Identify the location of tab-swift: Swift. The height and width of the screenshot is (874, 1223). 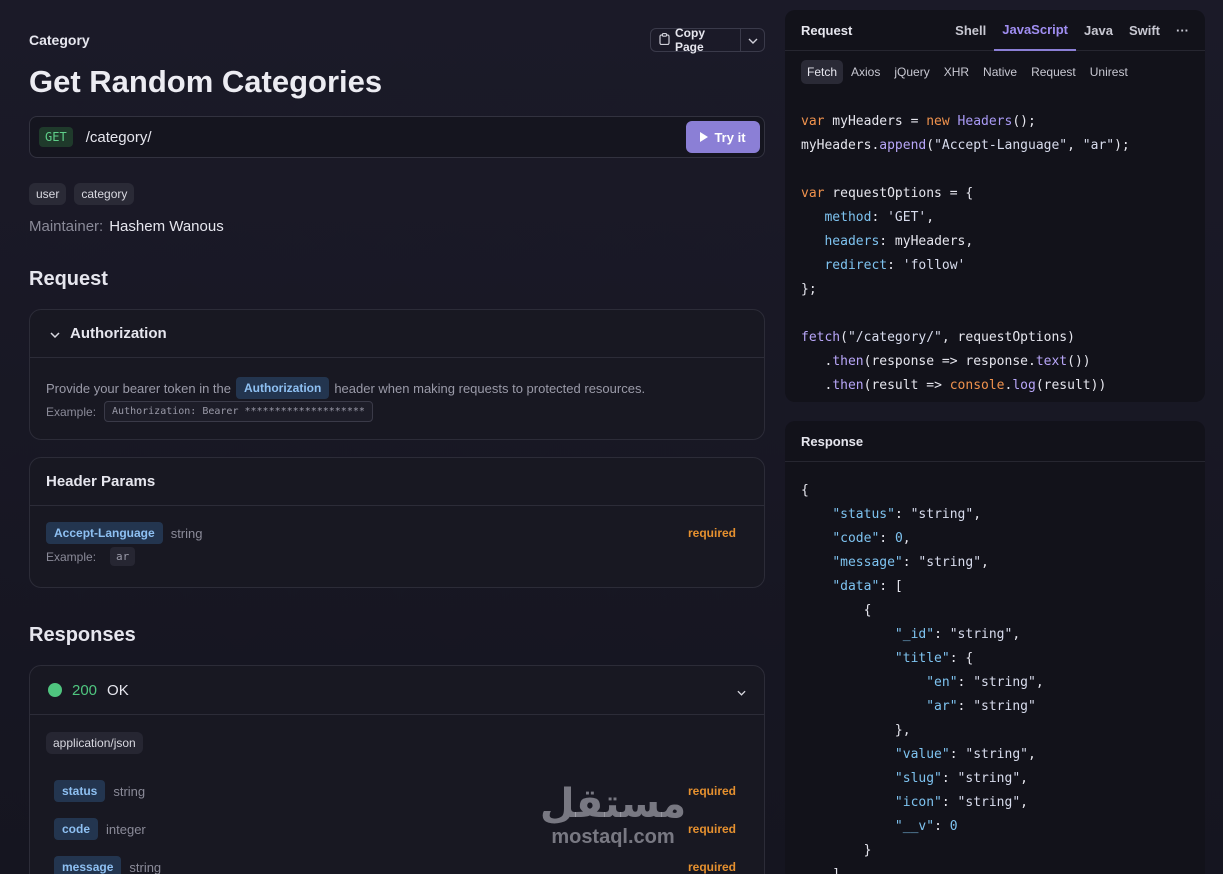
(1144, 30).